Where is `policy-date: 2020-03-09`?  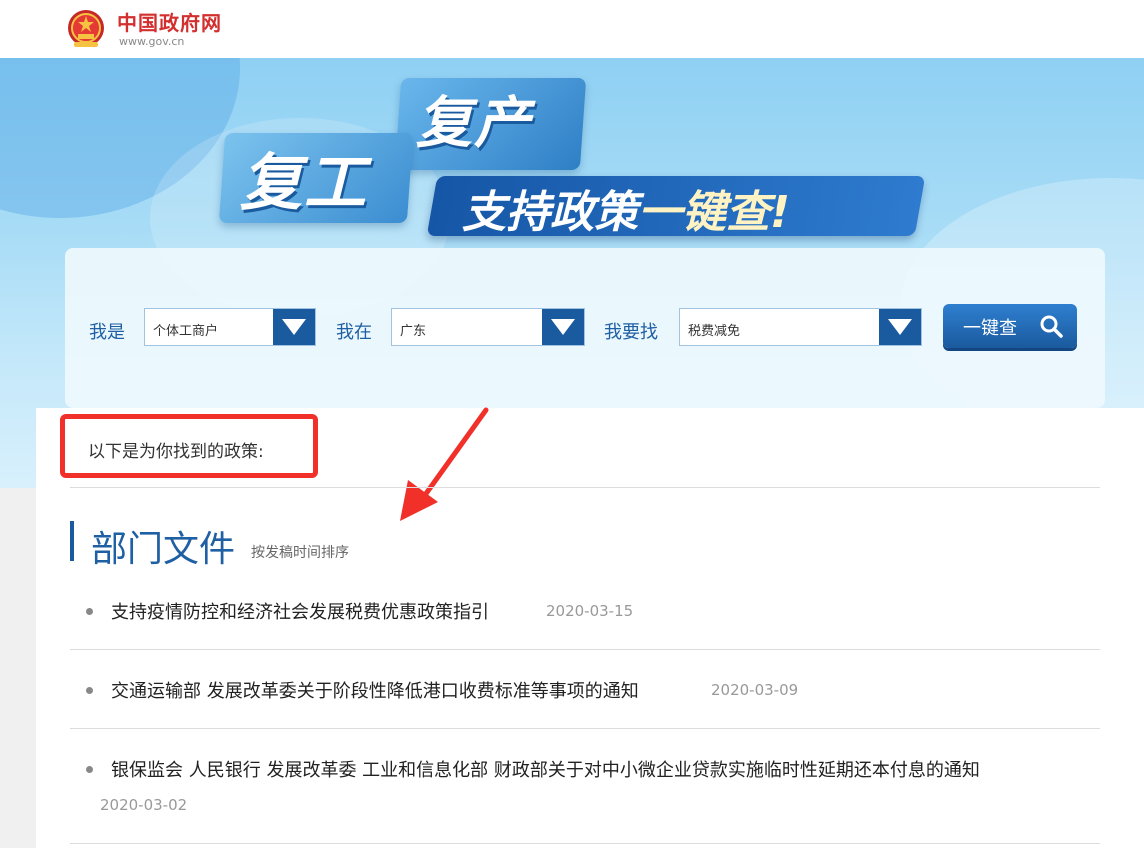 policy-date: 2020-03-09 is located at coordinates (755, 690).